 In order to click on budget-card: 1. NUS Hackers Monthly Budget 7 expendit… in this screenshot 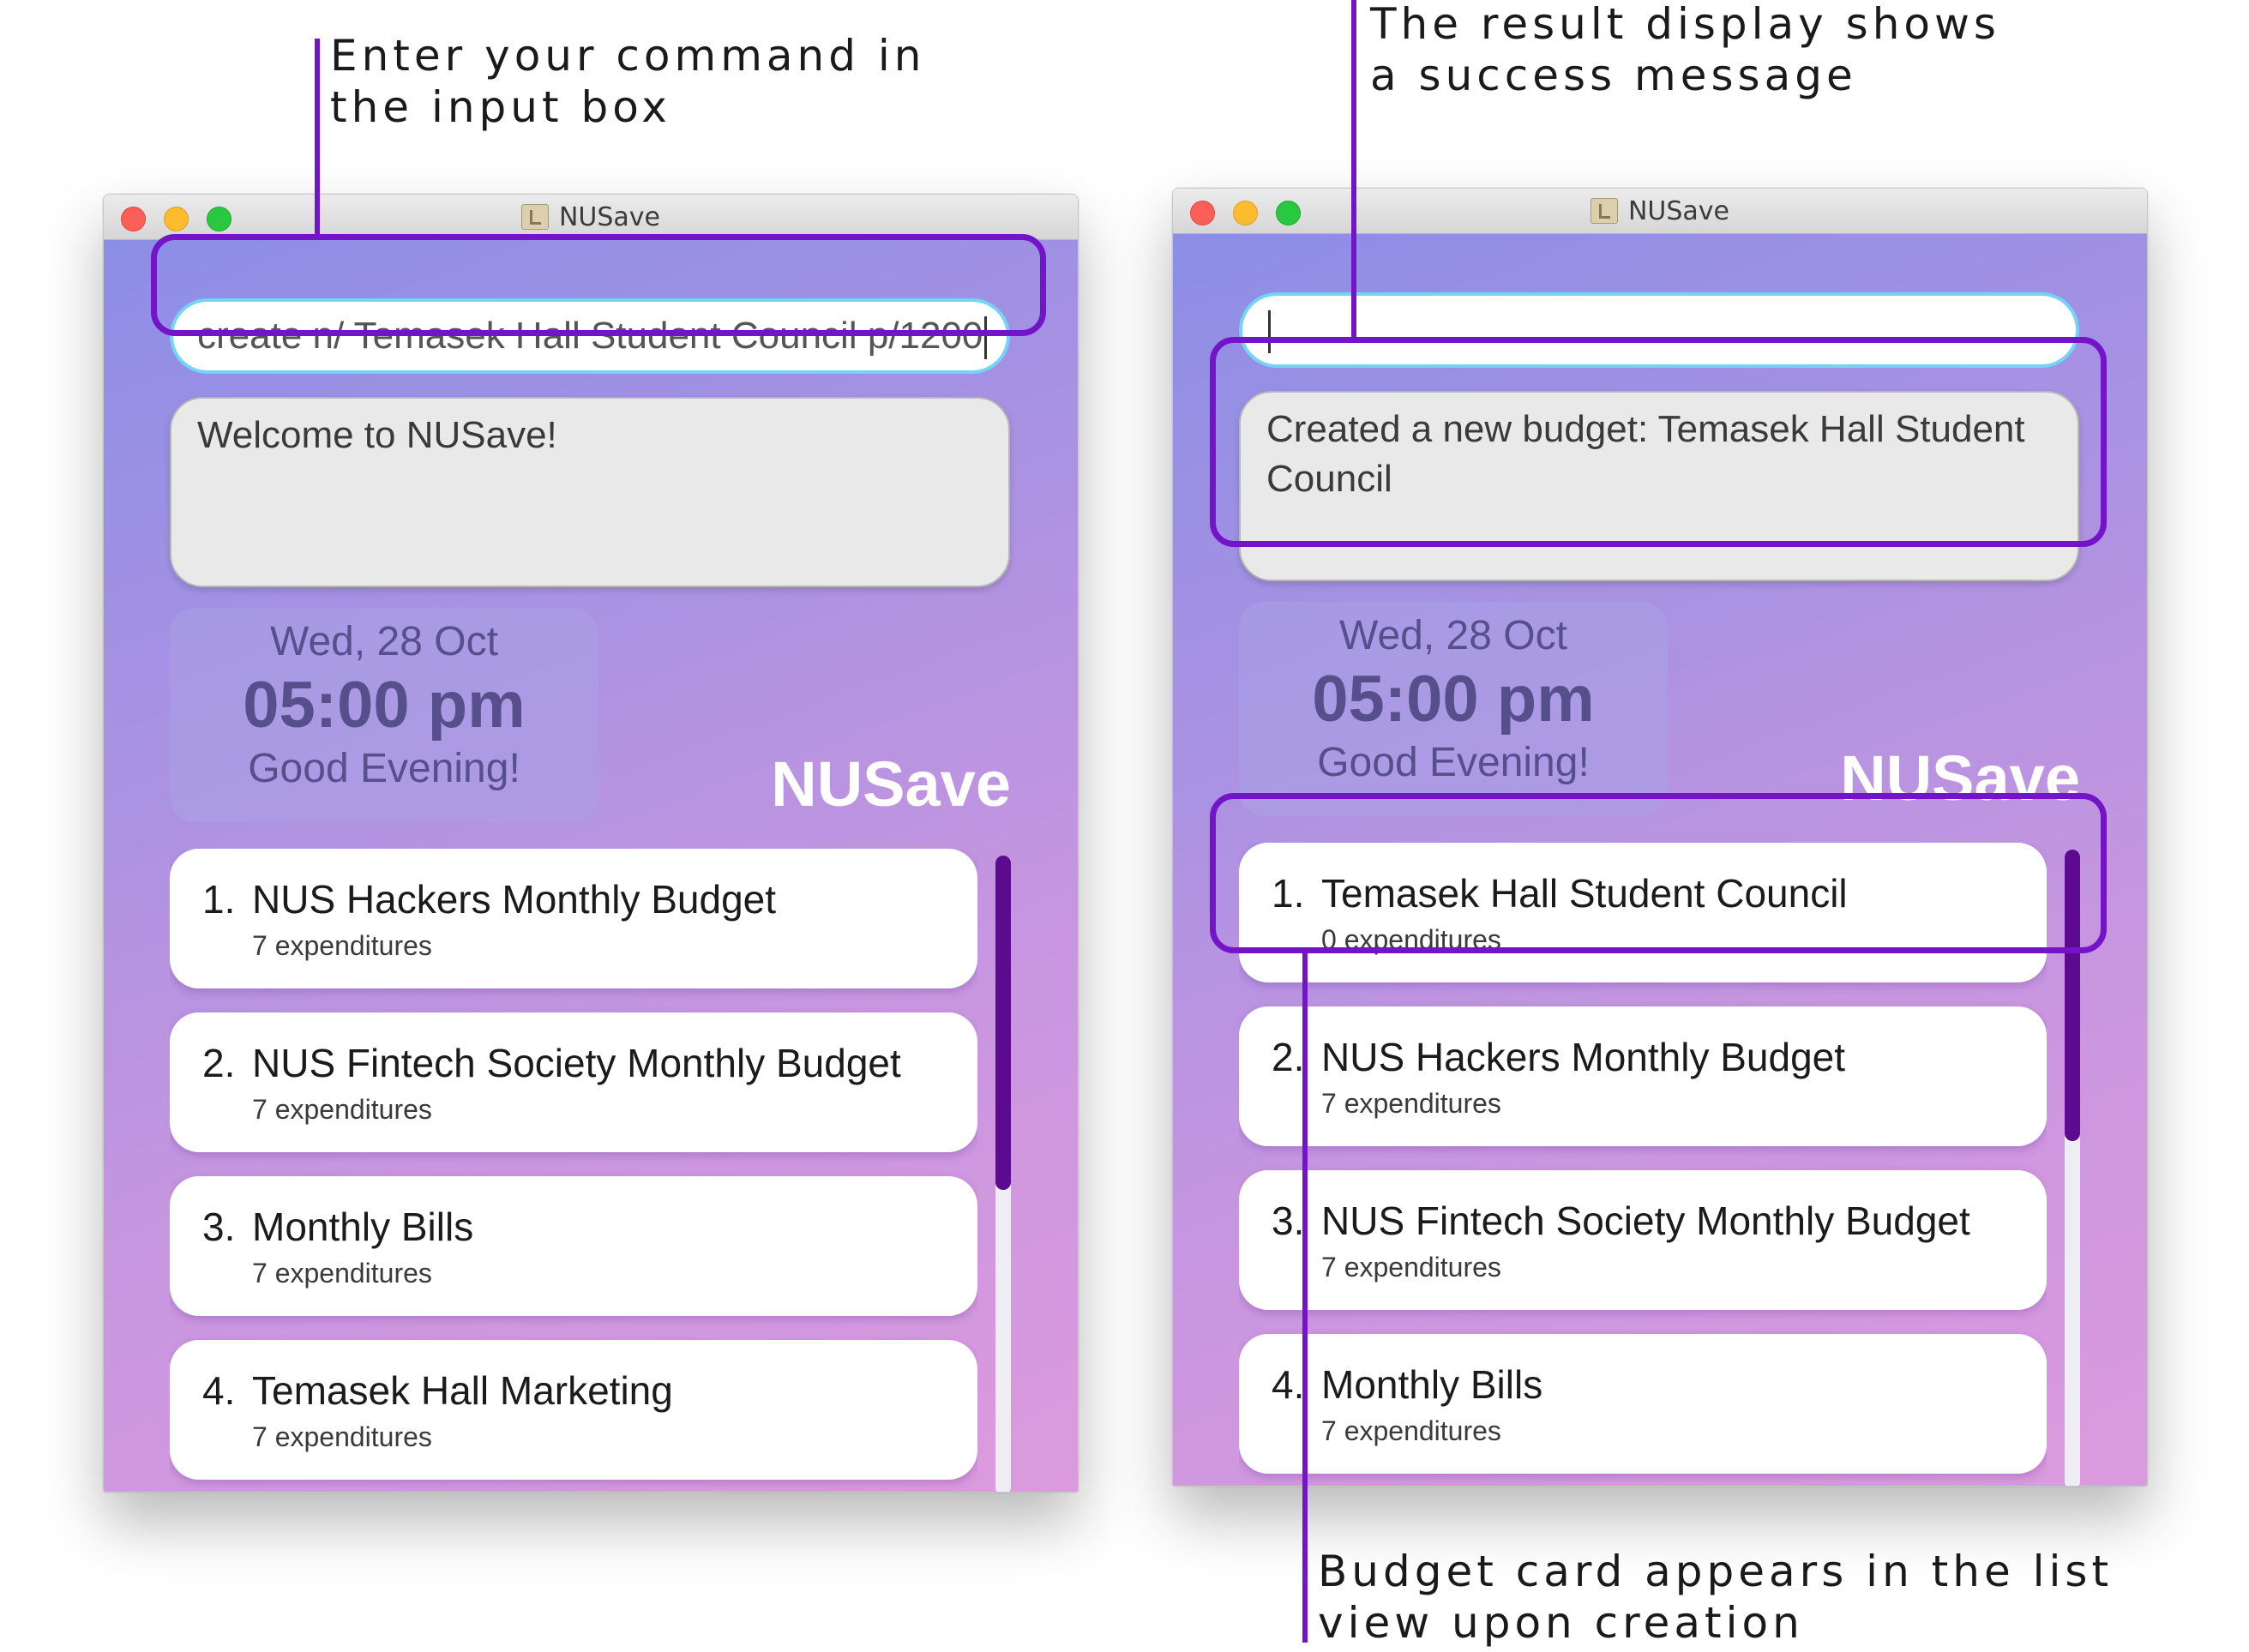, I will do `click(574, 918)`.